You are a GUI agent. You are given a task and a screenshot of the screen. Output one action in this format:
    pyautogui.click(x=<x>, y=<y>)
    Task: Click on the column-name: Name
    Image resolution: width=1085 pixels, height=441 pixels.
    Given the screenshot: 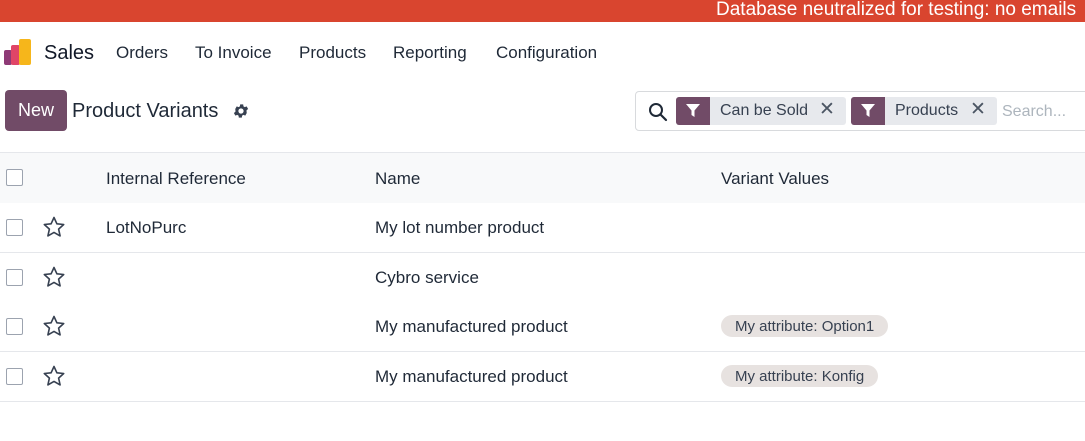 What is the action you would take?
    pyautogui.click(x=397, y=179)
    